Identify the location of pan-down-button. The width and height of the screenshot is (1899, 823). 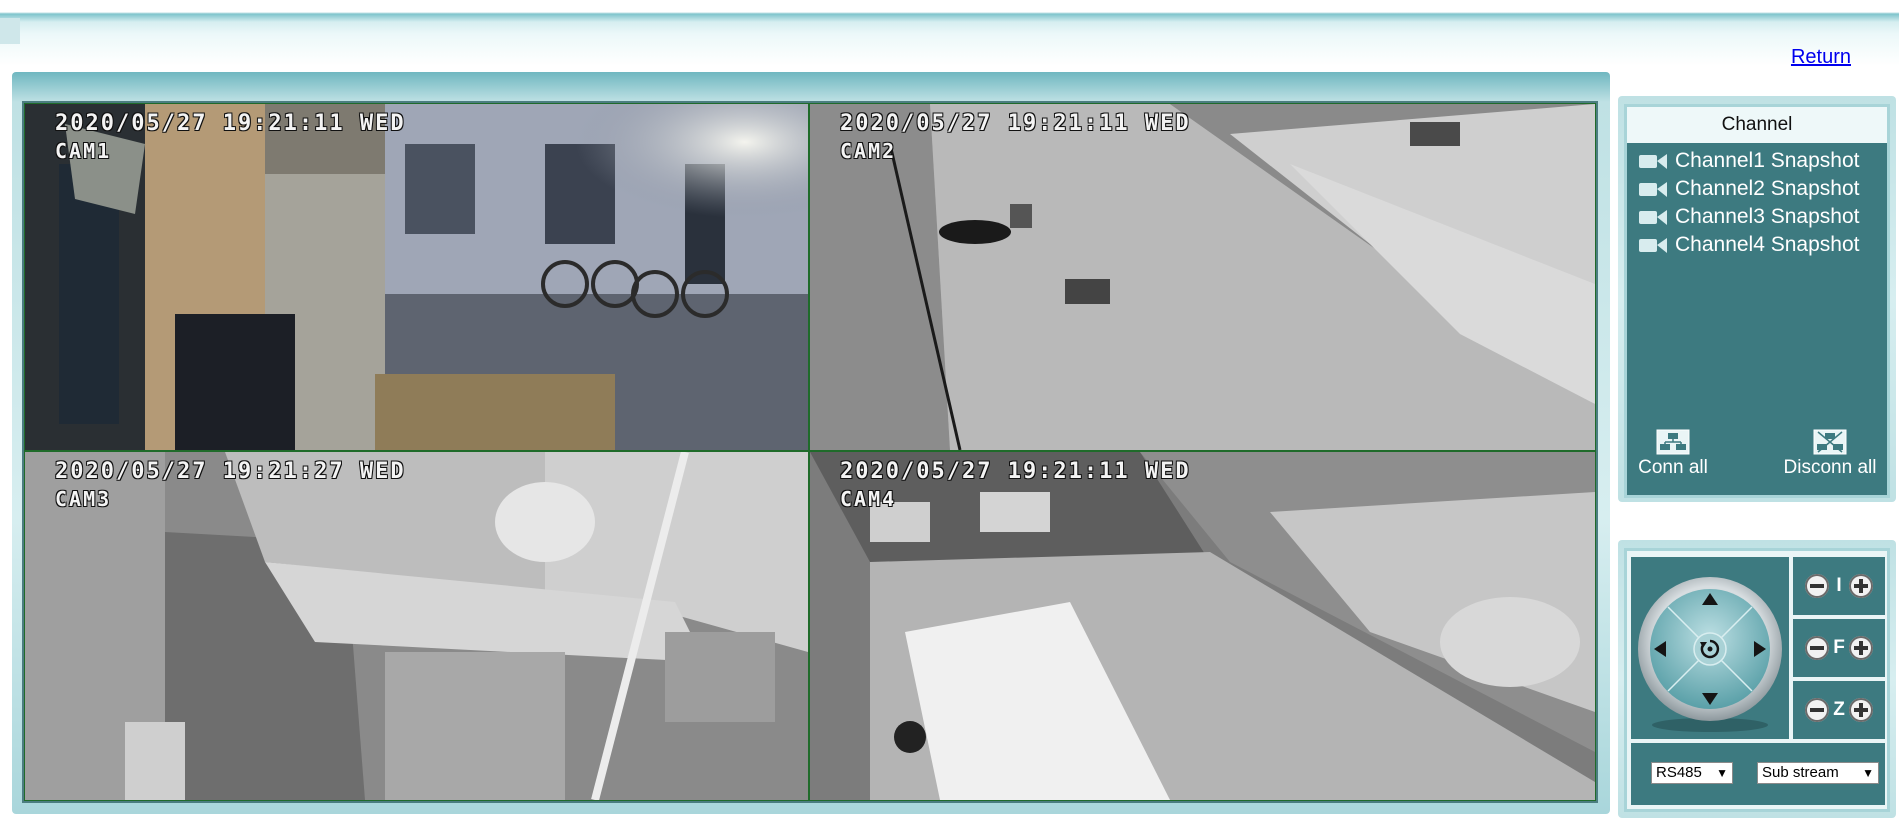
(1710, 699).